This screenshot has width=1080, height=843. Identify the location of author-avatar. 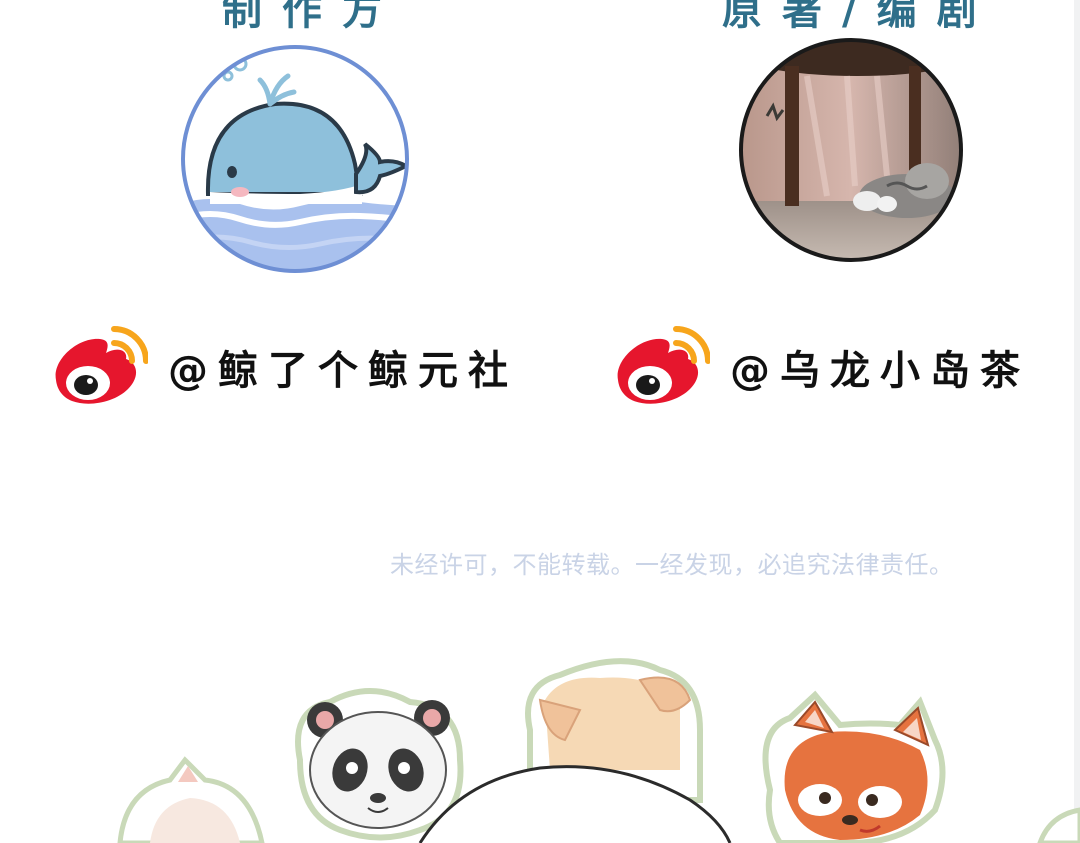
(851, 150).